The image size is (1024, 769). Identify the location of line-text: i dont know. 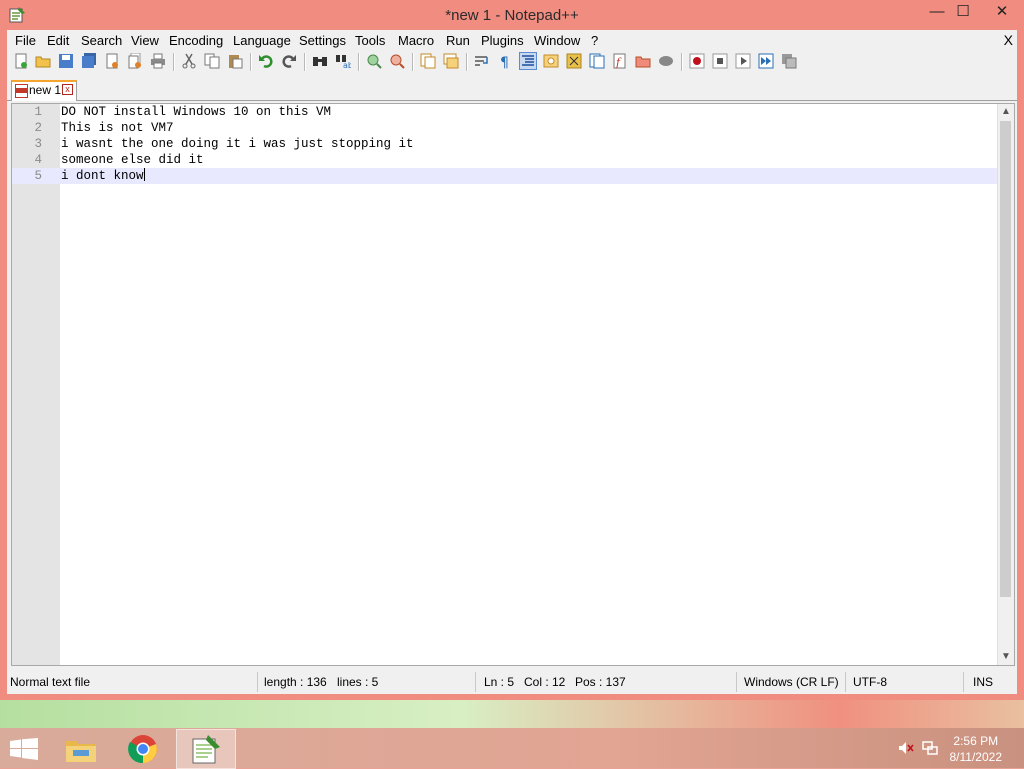
(103, 176).